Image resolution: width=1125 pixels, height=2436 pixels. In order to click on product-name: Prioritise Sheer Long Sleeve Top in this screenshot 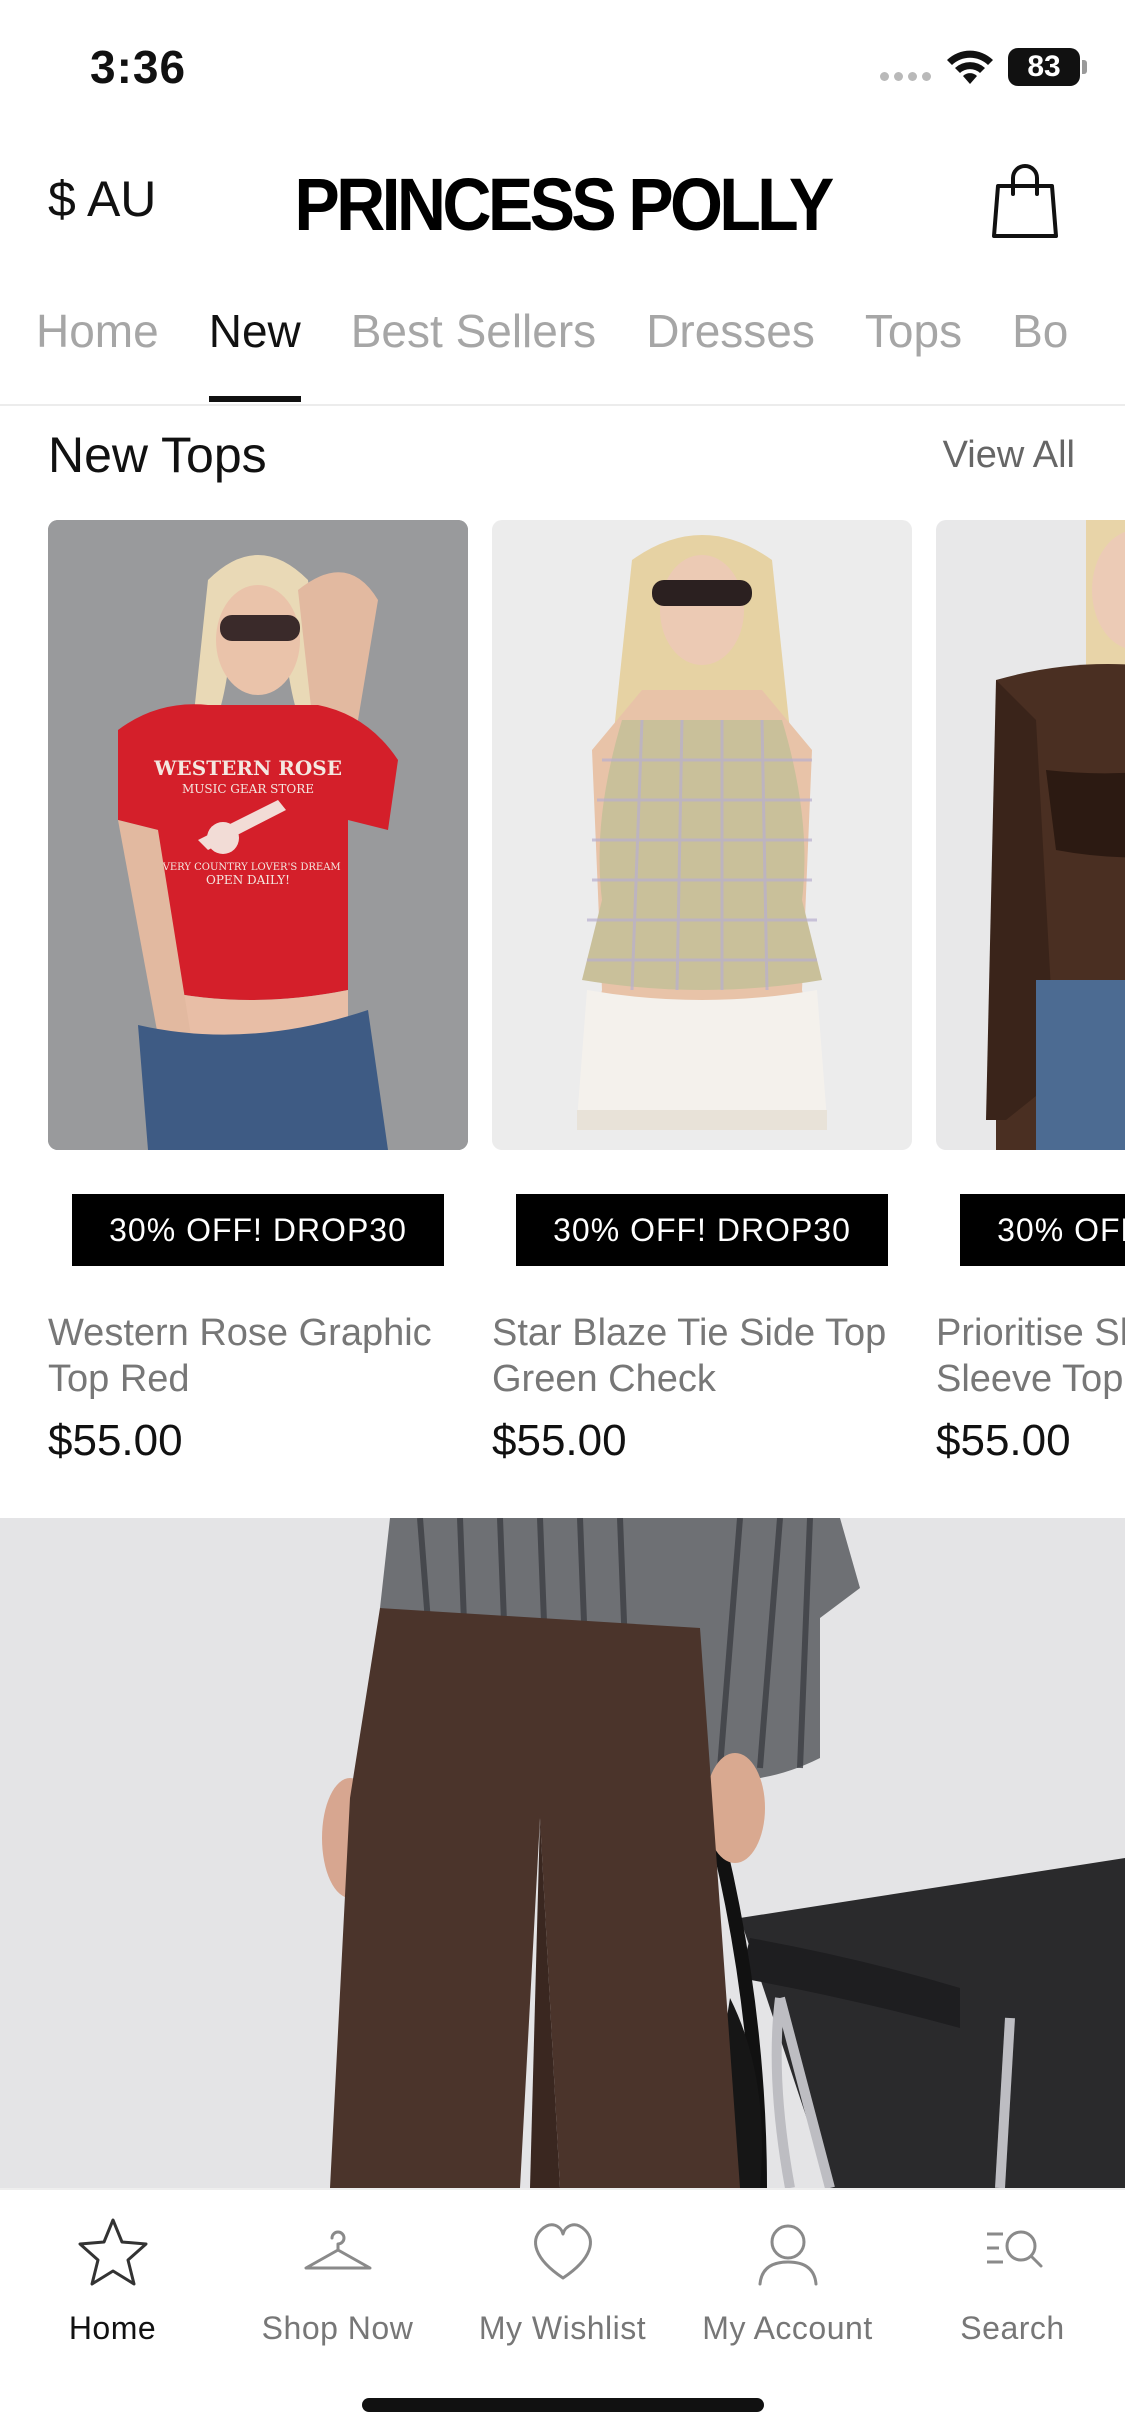, I will do `click(1030, 1356)`.